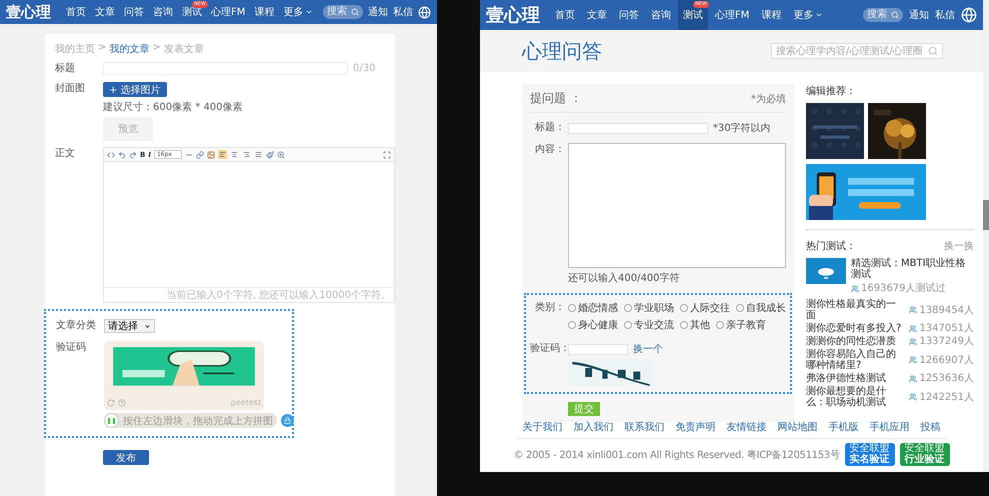 The image size is (989, 496). Describe the element at coordinates (856, 341) in the screenshot. I see `test-link: 测测你的同性恋潜质` at that location.